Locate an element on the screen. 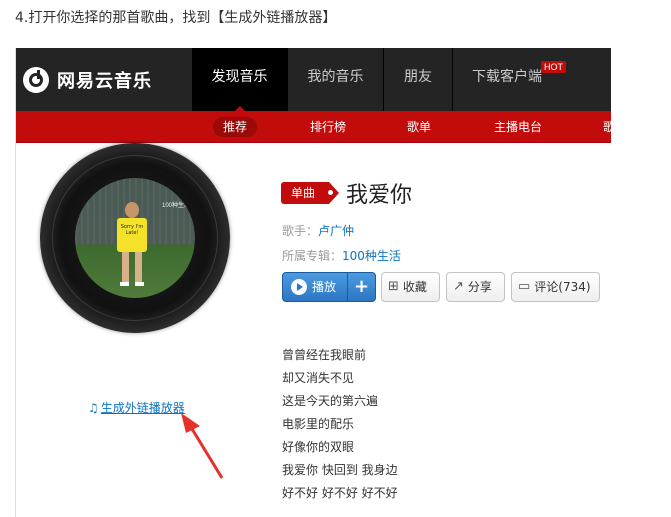 The image size is (671, 517). album-link: 100种生活 is located at coordinates (371, 256).